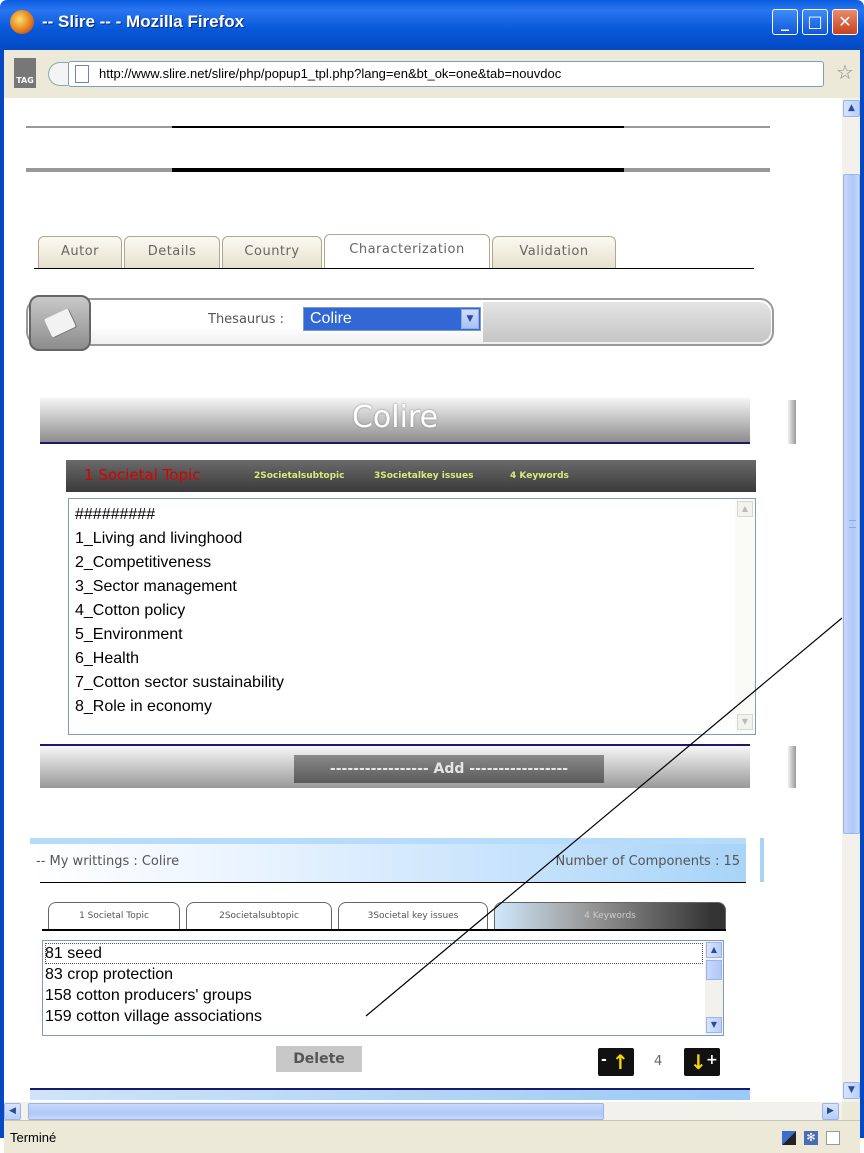  I want to click on top-rule-1-dark, so click(398, 127).